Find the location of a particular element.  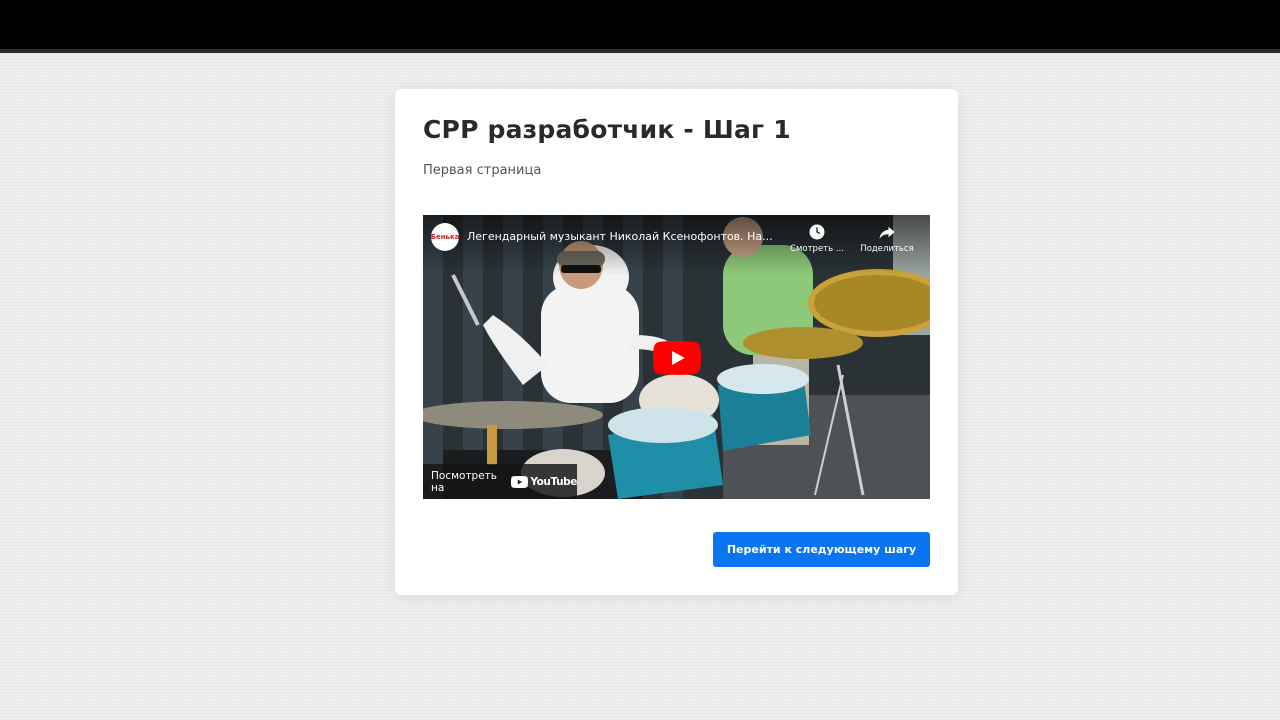

page-subtitle: Первая страница is located at coordinates (482, 170).